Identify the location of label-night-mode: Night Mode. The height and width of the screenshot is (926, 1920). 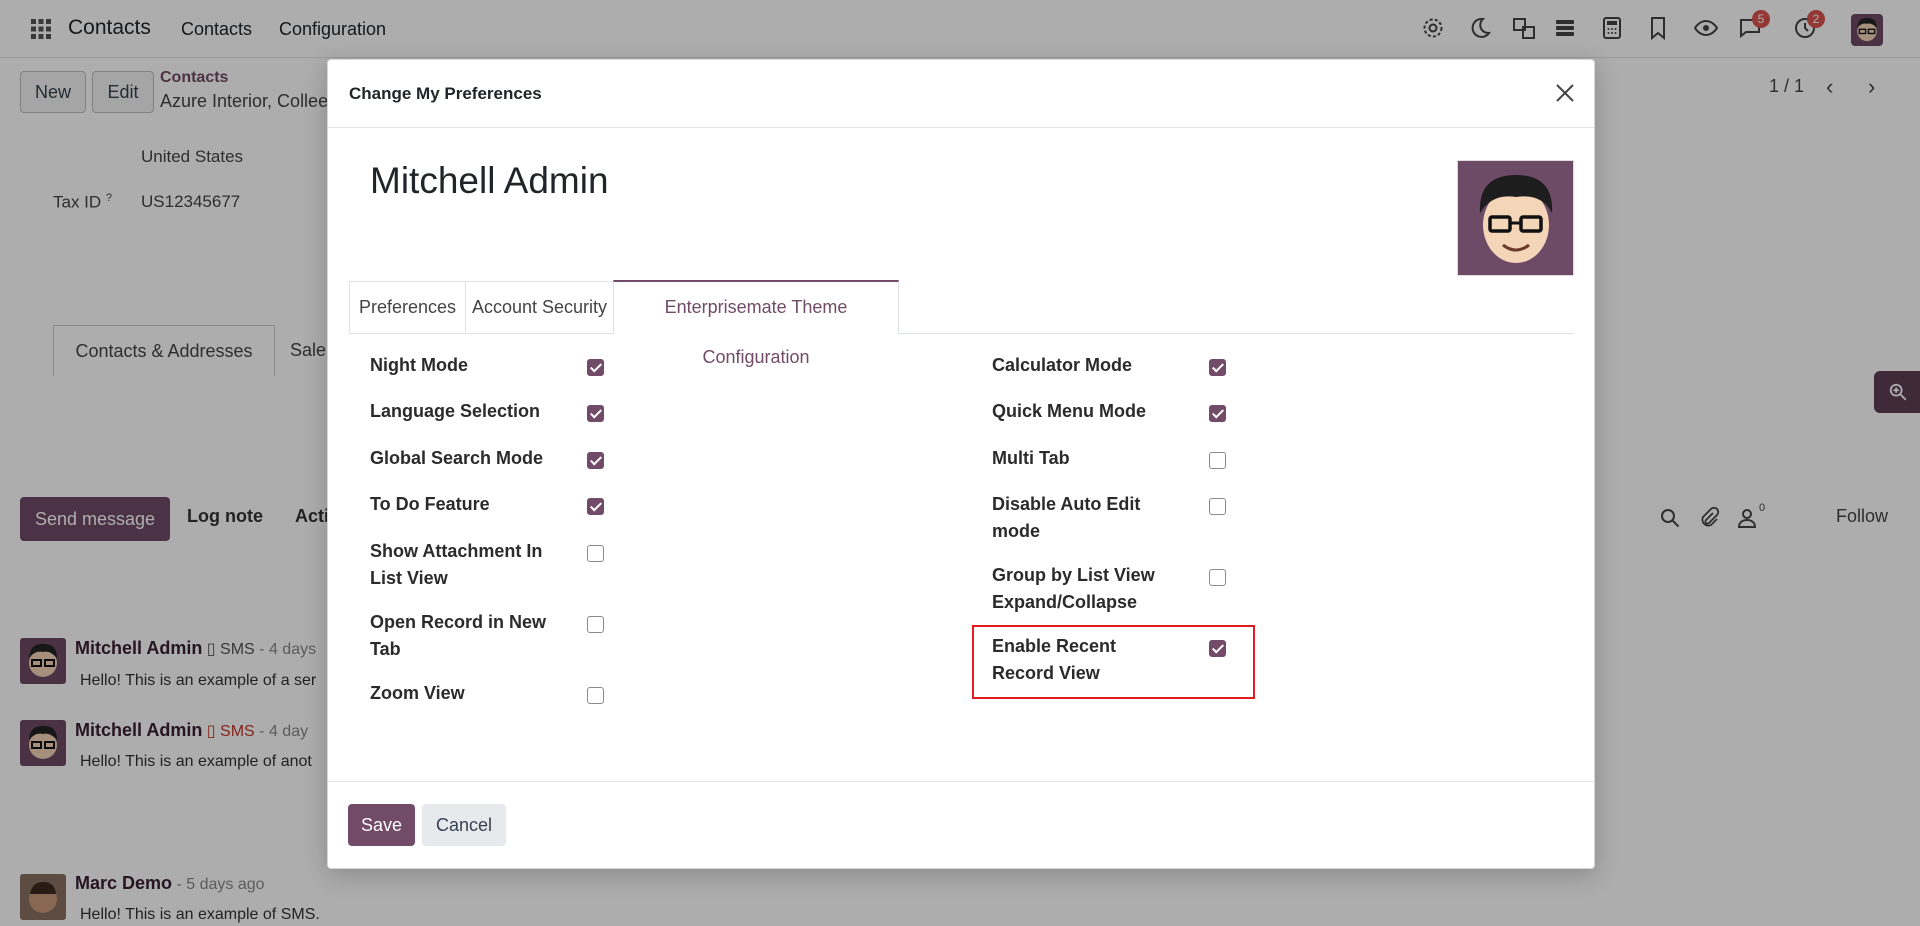
(419, 365).